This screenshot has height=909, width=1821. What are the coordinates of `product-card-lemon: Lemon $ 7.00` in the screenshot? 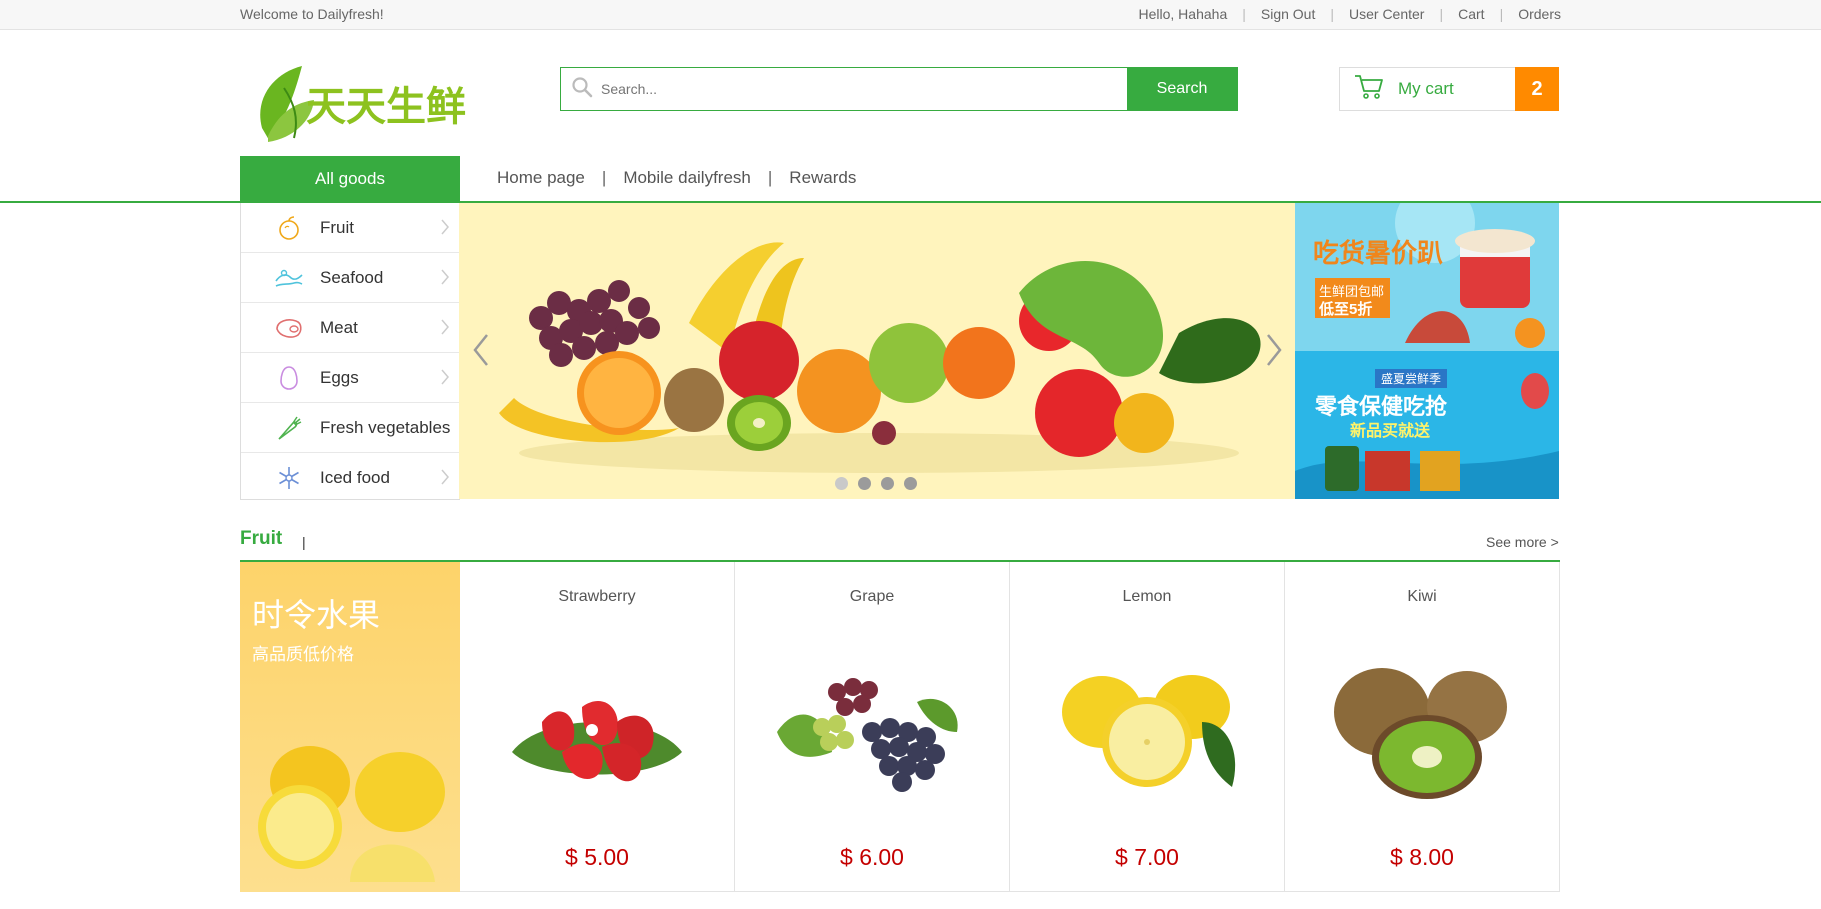 It's located at (1147, 727).